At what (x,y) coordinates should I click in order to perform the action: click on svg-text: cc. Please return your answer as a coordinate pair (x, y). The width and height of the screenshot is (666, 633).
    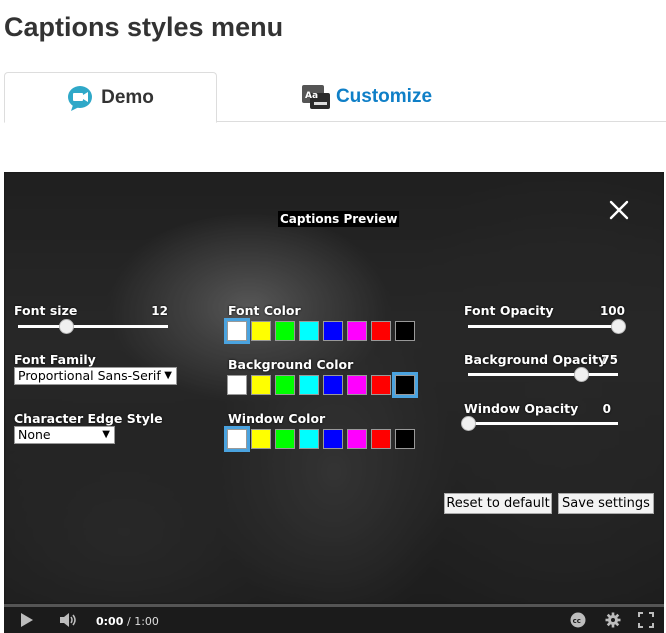
    Looking at the image, I should click on (577, 621).